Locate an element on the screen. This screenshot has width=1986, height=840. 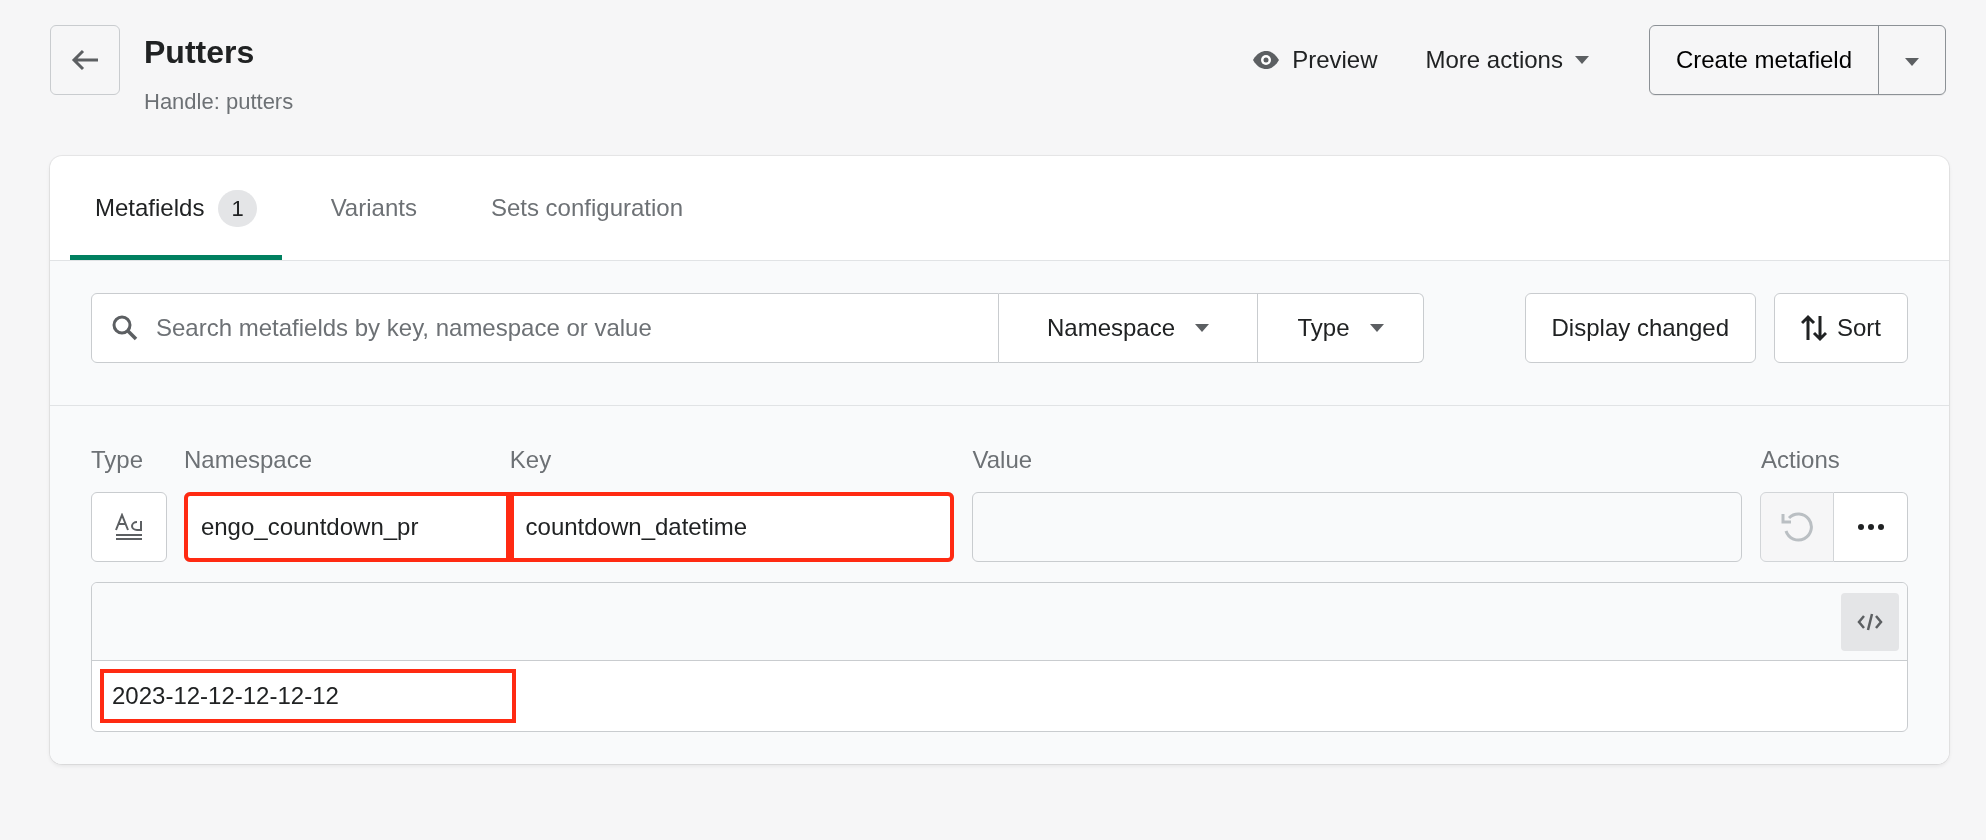
column-header: Value is located at coordinates (1002, 460).